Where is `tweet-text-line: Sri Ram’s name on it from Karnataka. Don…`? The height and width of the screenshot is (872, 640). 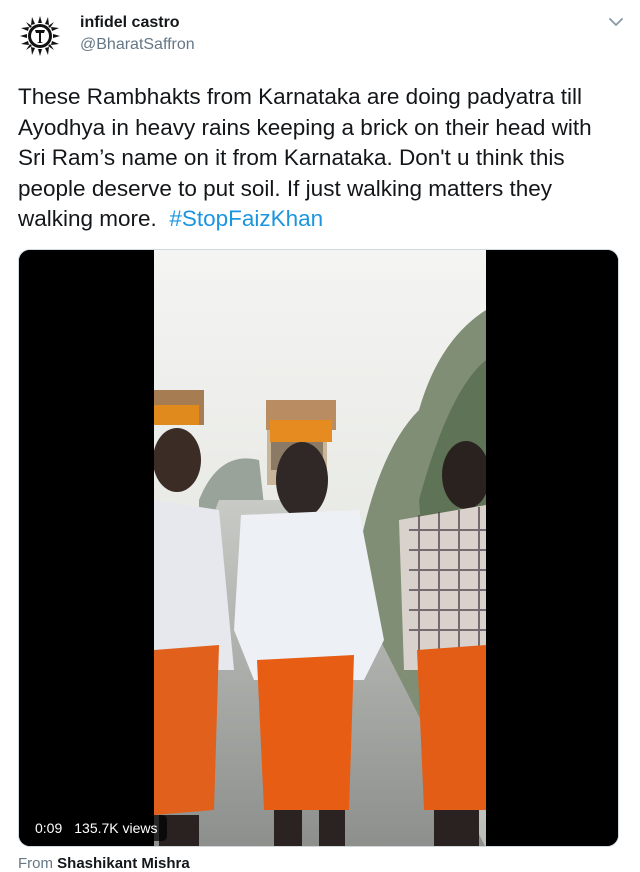 tweet-text-line: Sri Ram’s name on it from Karnataka. Don… is located at coordinates (291, 157).